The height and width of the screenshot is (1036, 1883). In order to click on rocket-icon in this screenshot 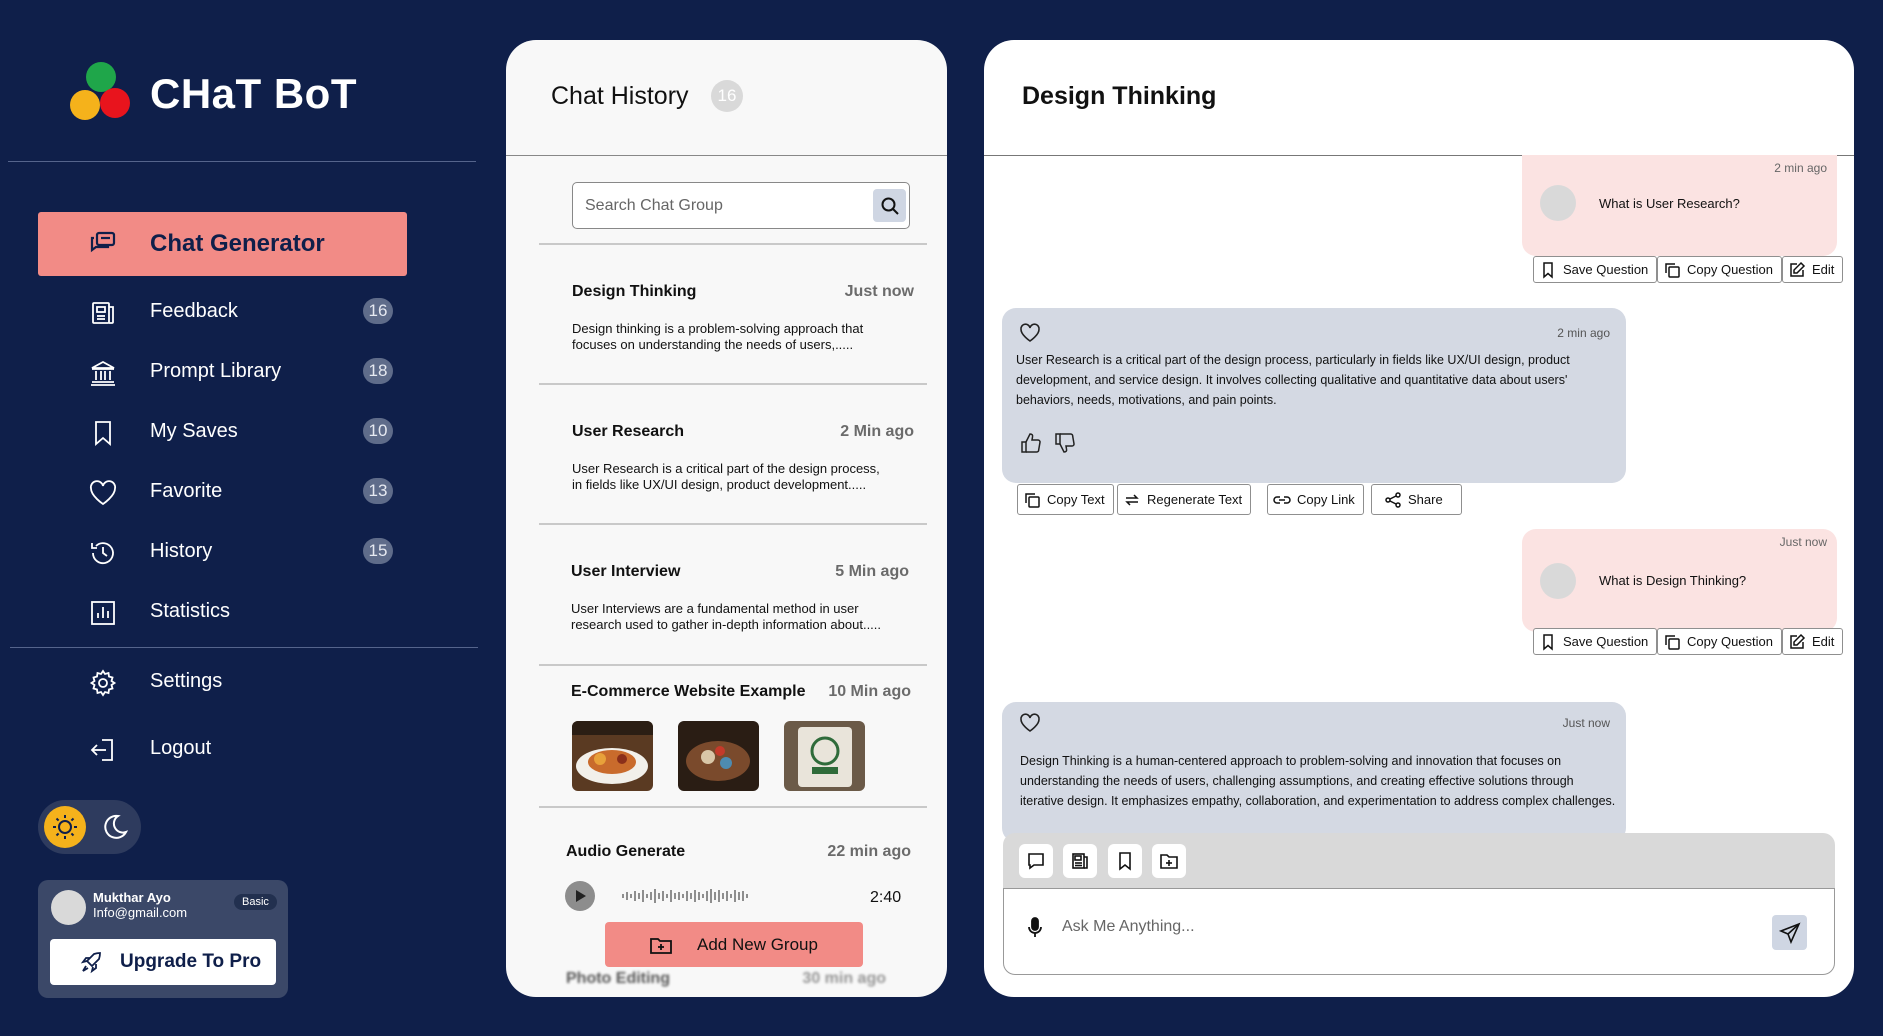, I will do `click(92, 962)`.